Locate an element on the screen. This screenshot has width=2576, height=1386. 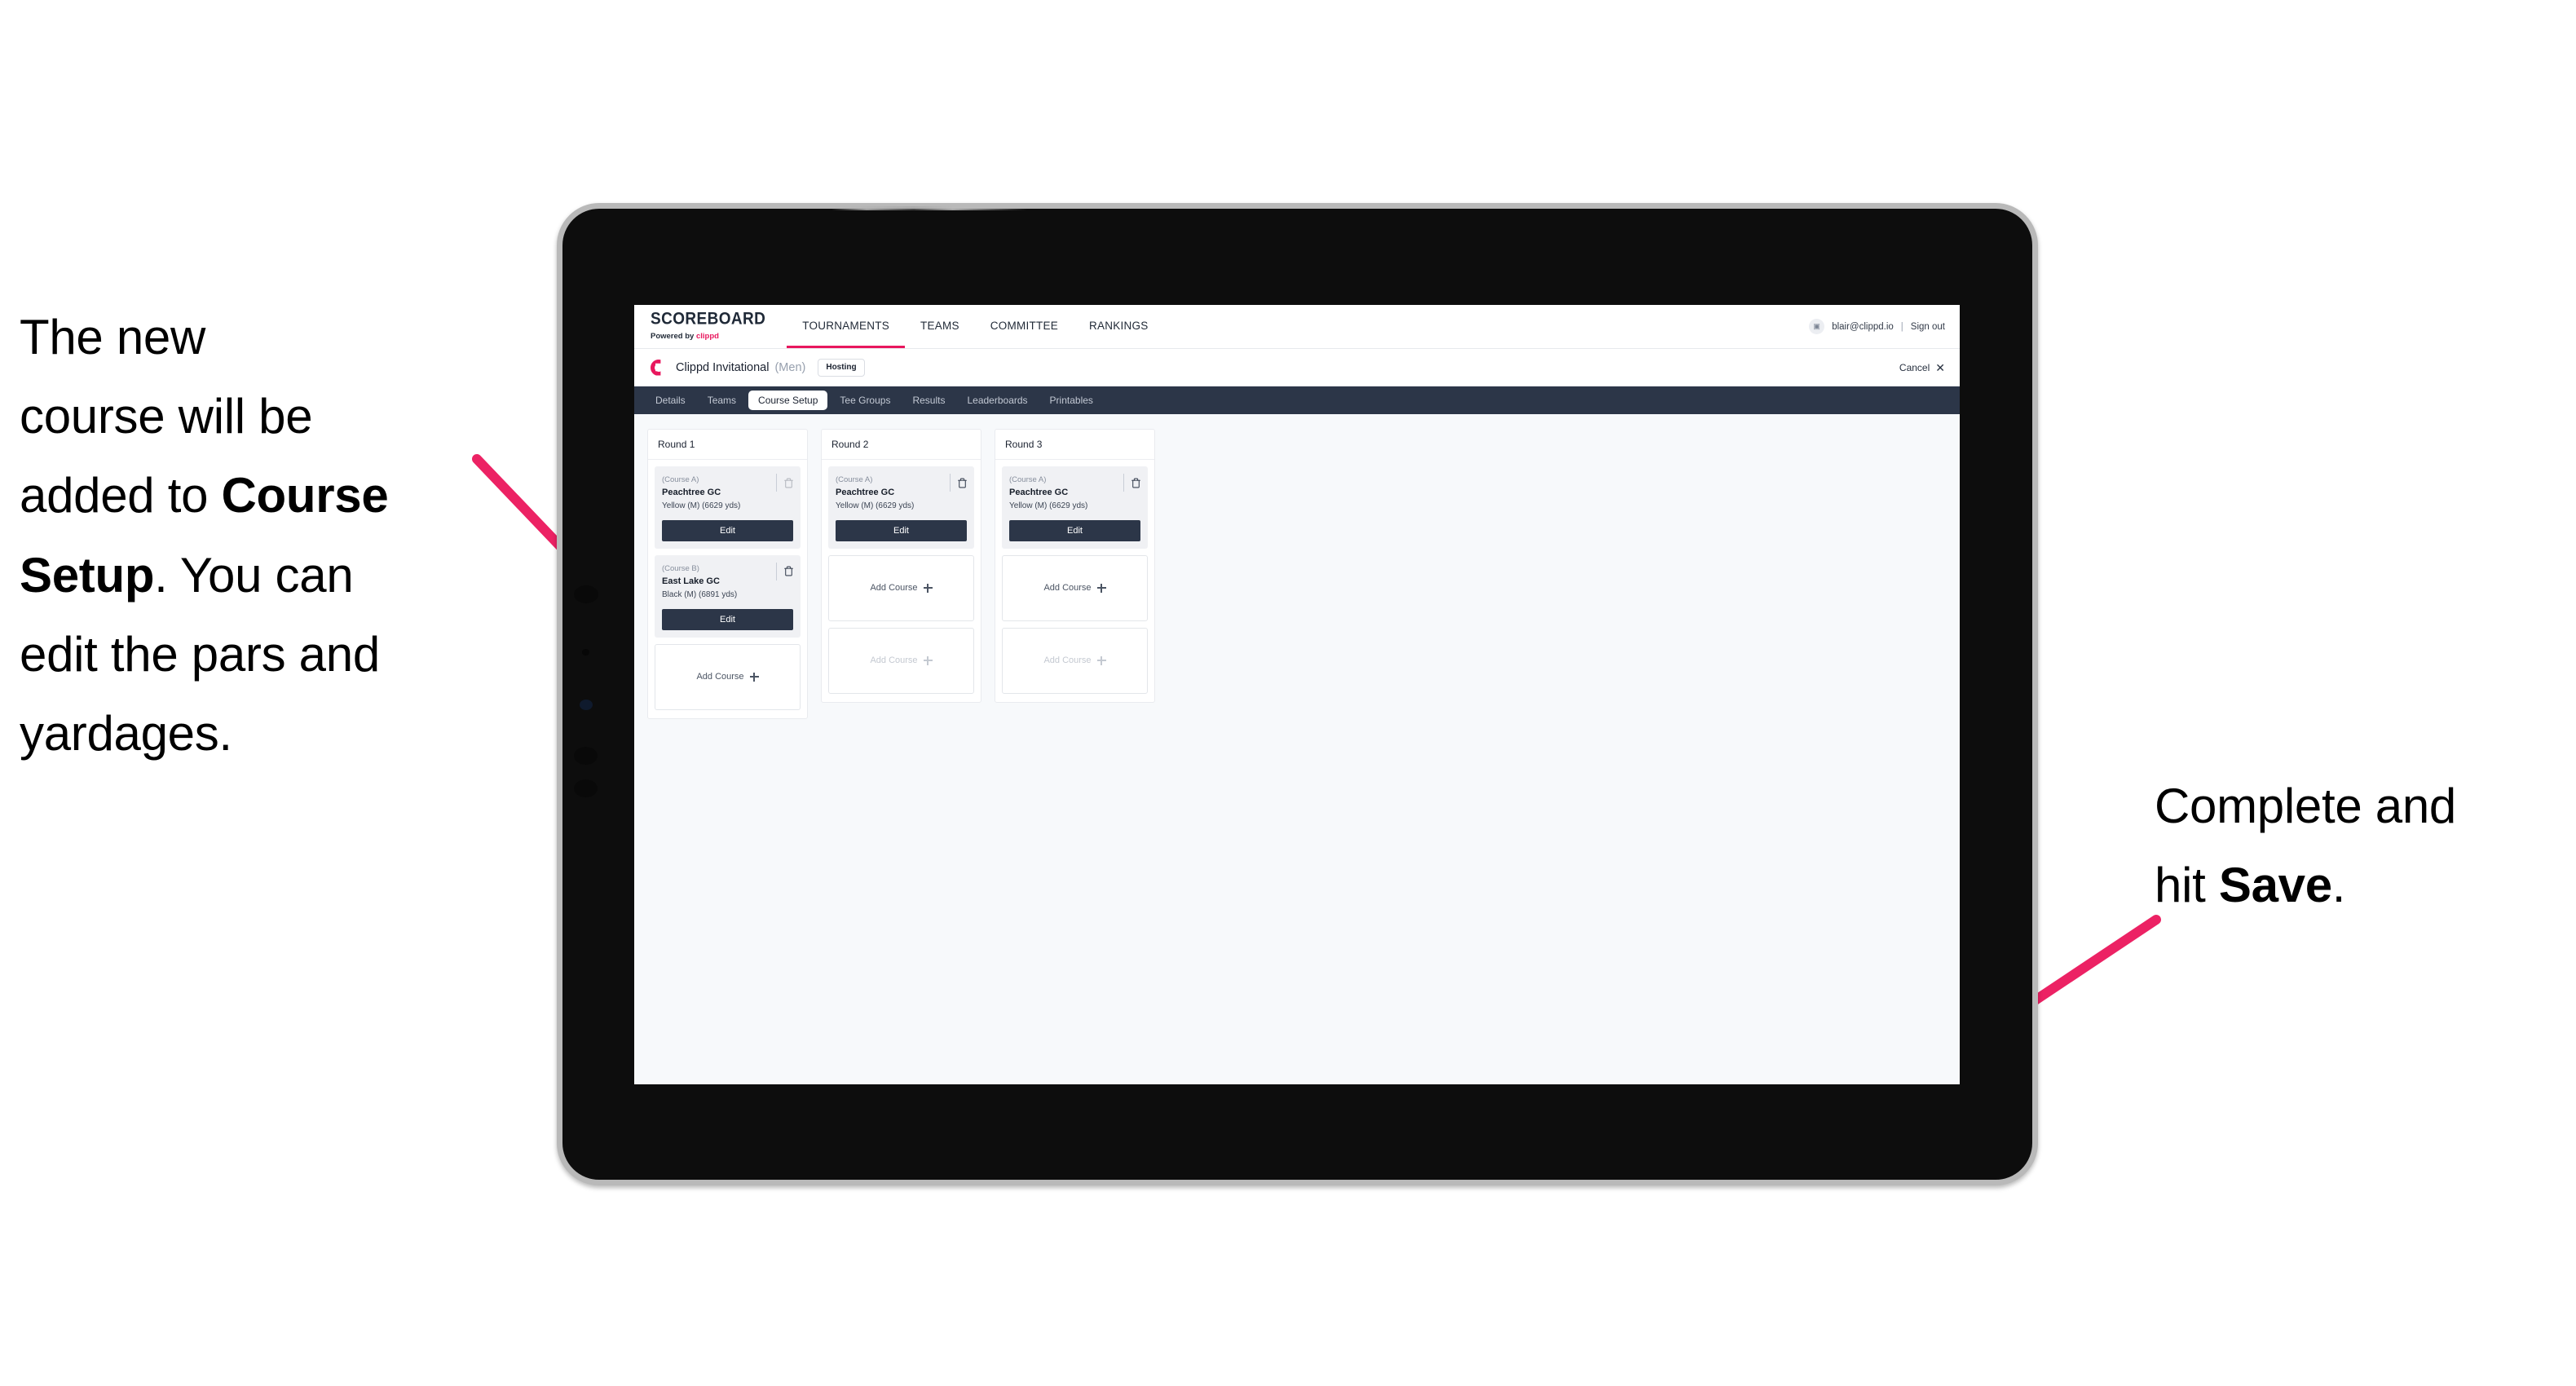
annotation-left-line3: added to is located at coordinates (121, 496).